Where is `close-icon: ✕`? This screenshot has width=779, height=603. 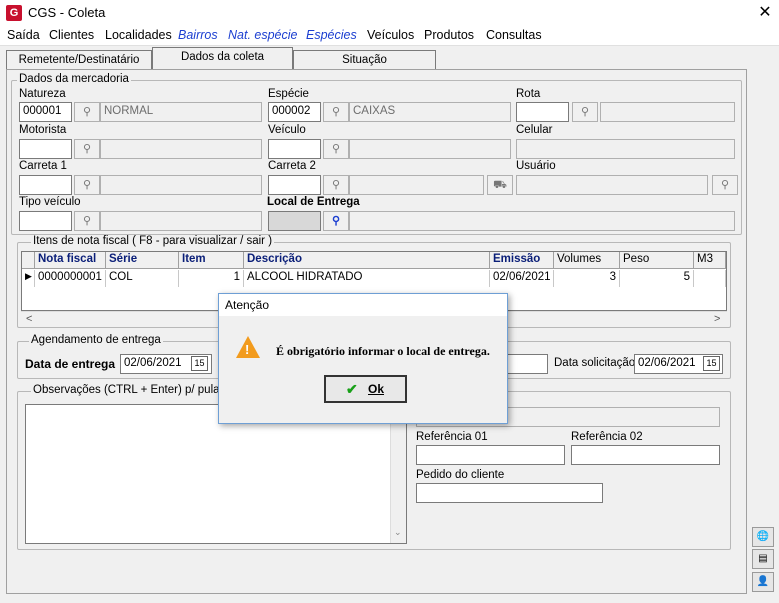
close-icon: ✕ is located at coordinates (765, 13).